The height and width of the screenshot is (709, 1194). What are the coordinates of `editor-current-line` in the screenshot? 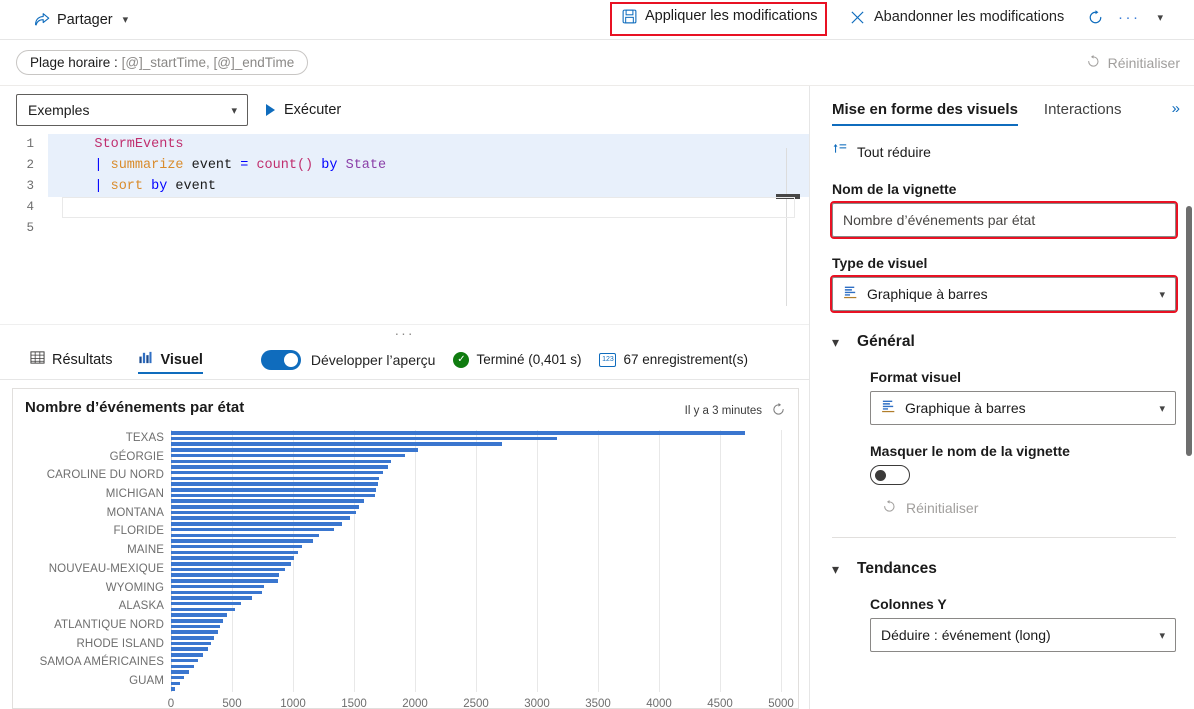 It's located at (428, 207).